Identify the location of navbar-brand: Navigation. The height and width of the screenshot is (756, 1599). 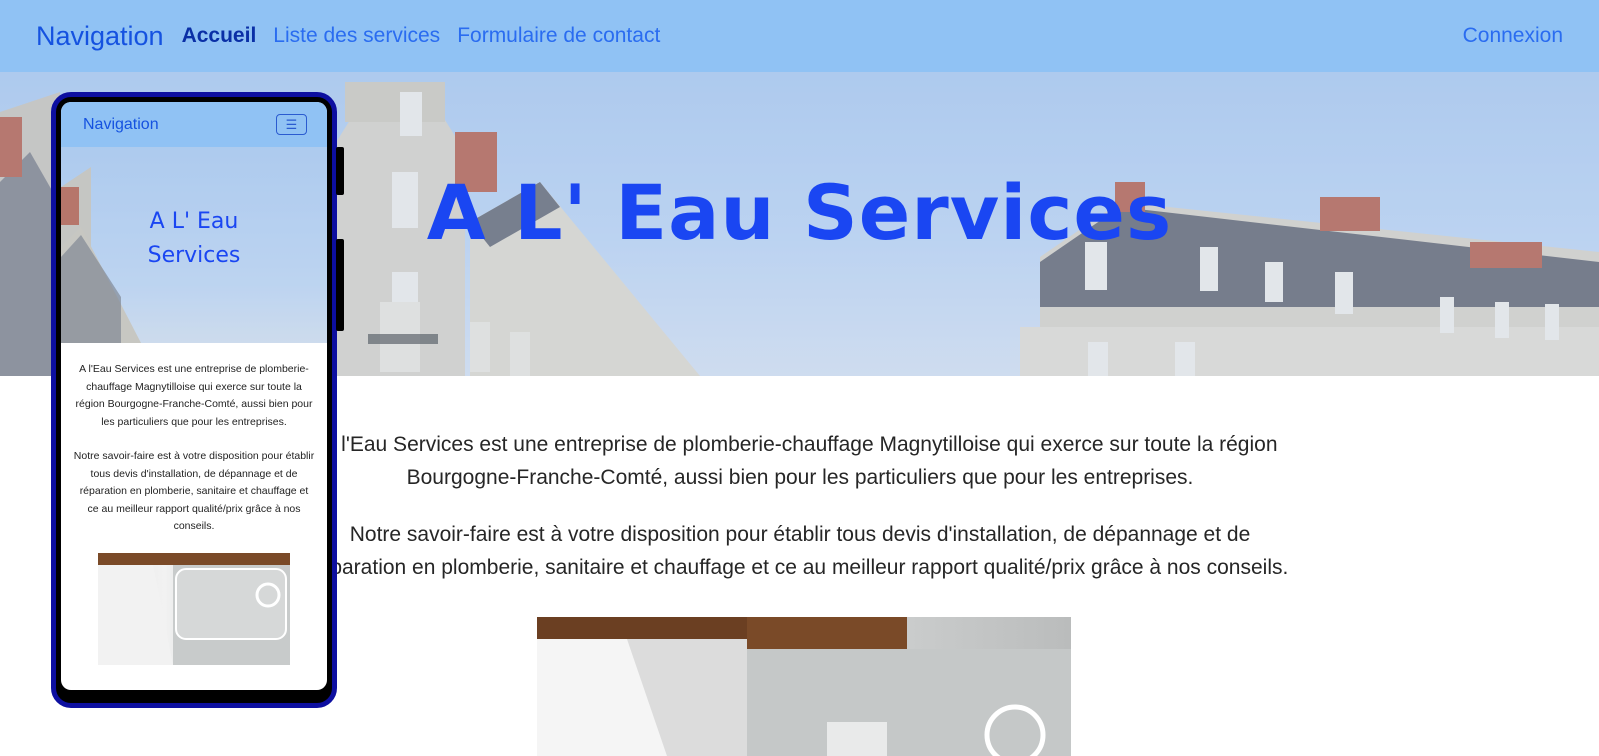
(100, 36).